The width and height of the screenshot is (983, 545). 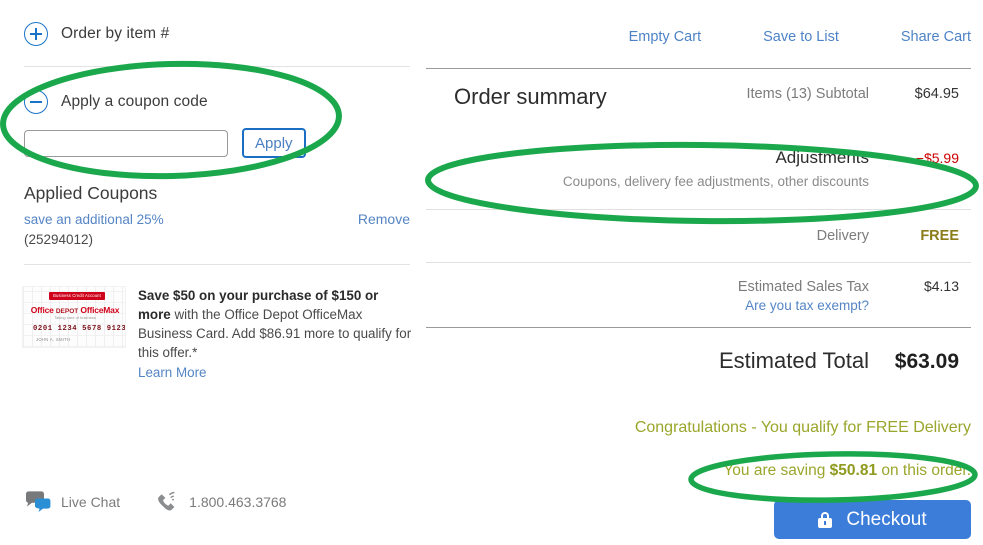 I want to click on card-tagline: Taking care of business, so click(x=75, y=317).